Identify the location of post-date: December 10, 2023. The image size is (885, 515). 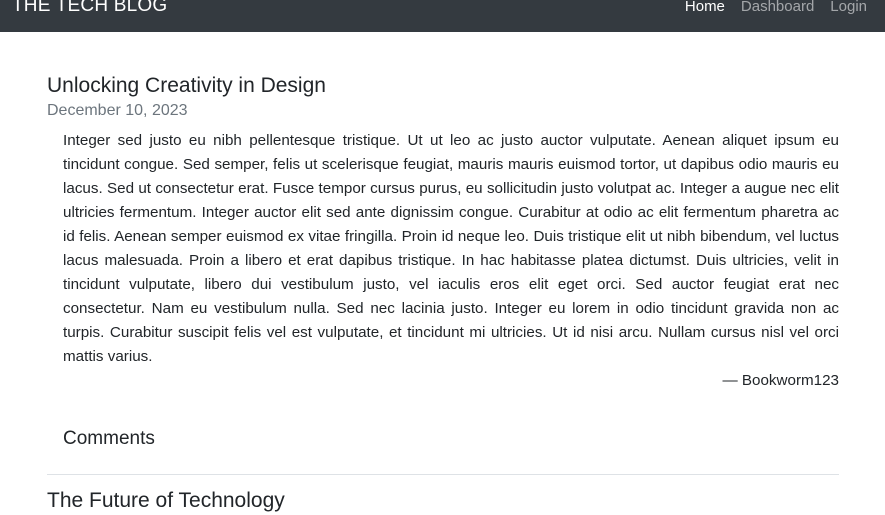
(117, 110).